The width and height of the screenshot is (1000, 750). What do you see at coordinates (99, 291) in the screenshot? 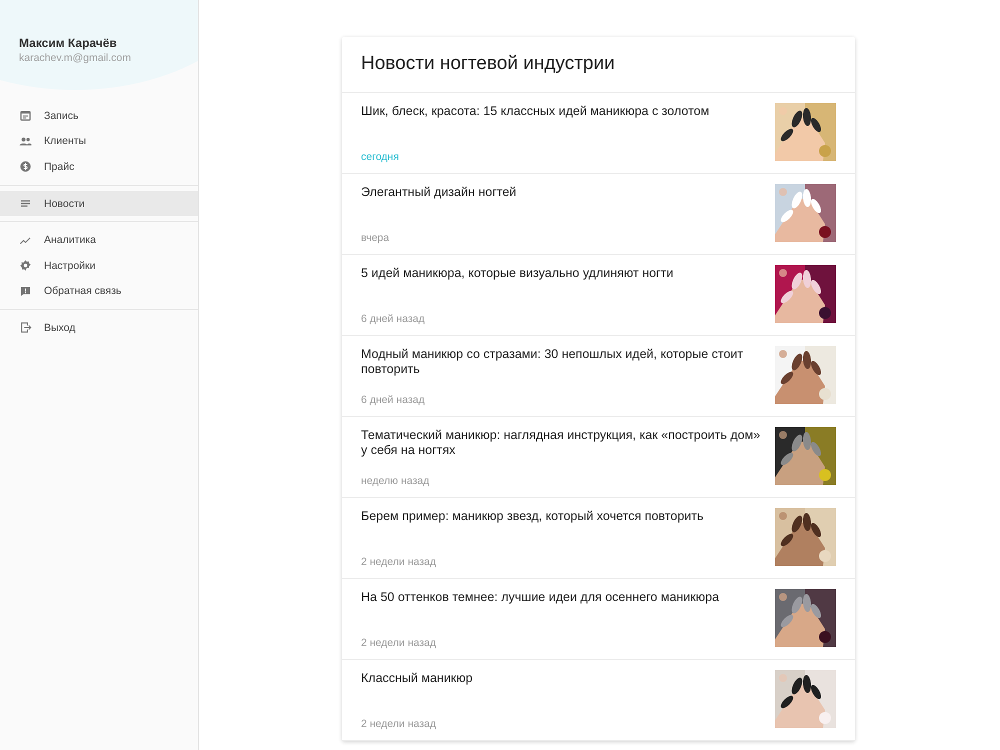
I see `nav-item: Обратная связь` at bounding box center [99, 291].